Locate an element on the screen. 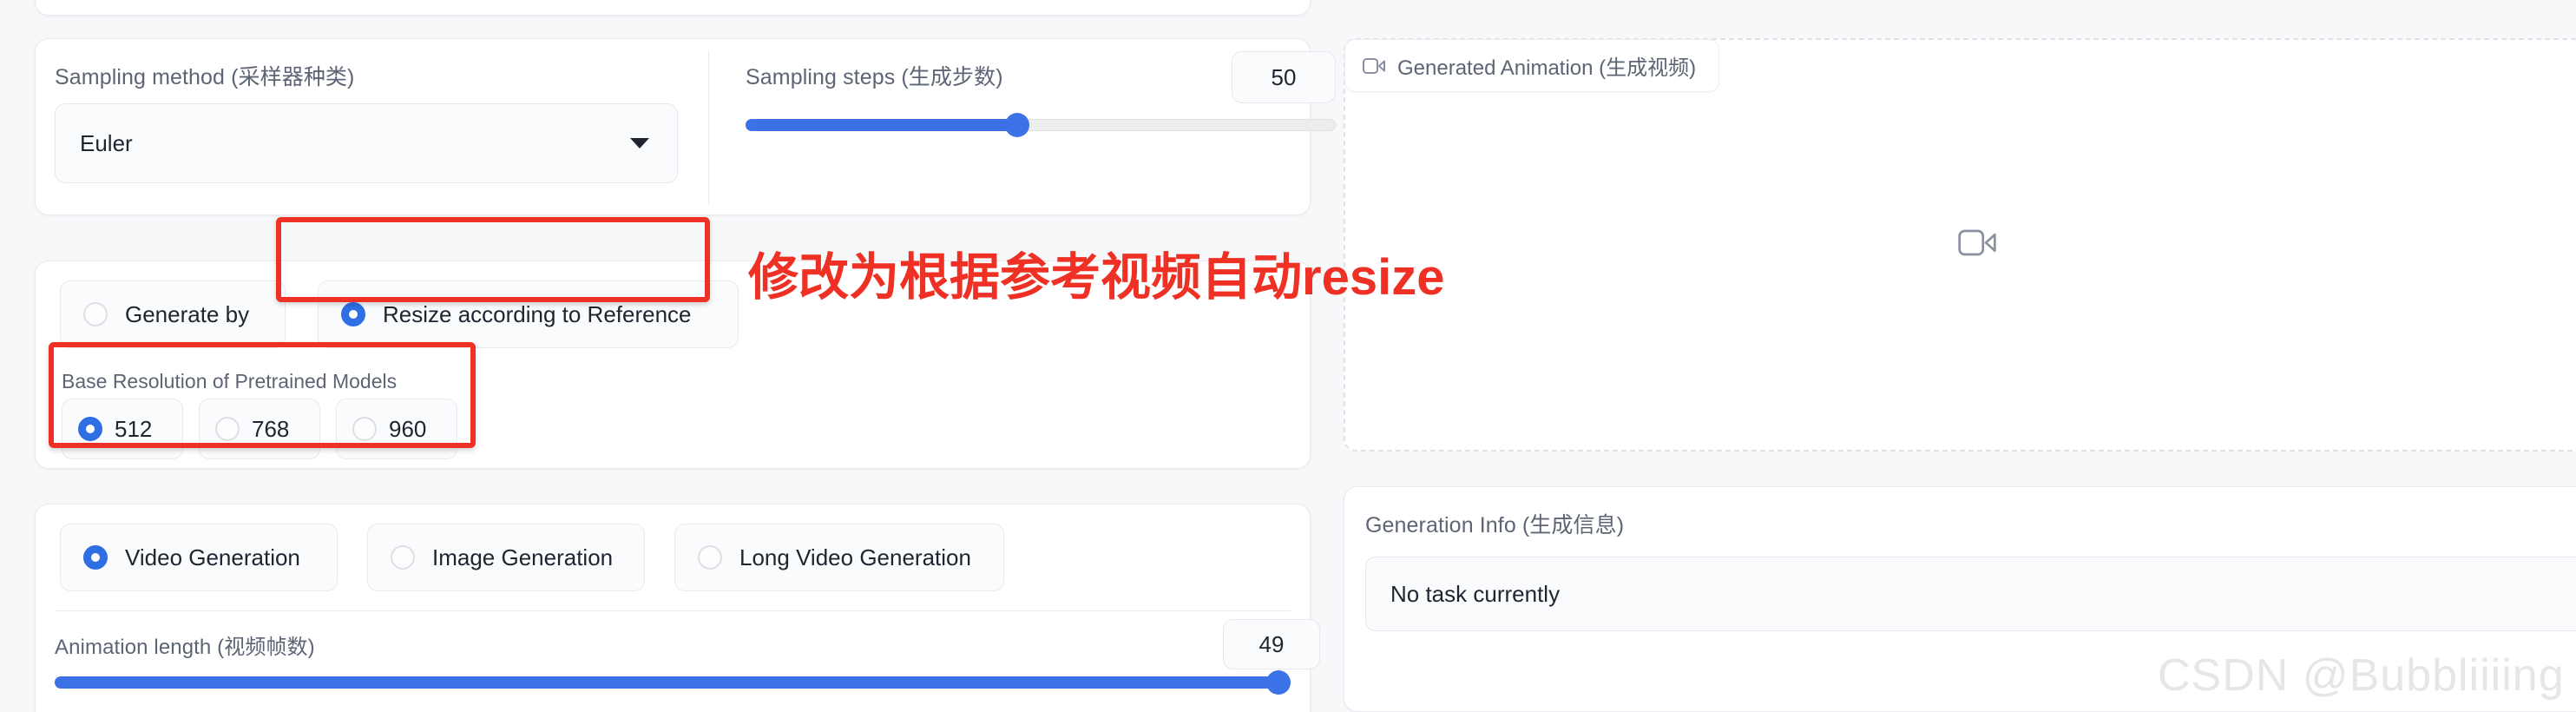  column-divider is located at coordinates (708, 127).